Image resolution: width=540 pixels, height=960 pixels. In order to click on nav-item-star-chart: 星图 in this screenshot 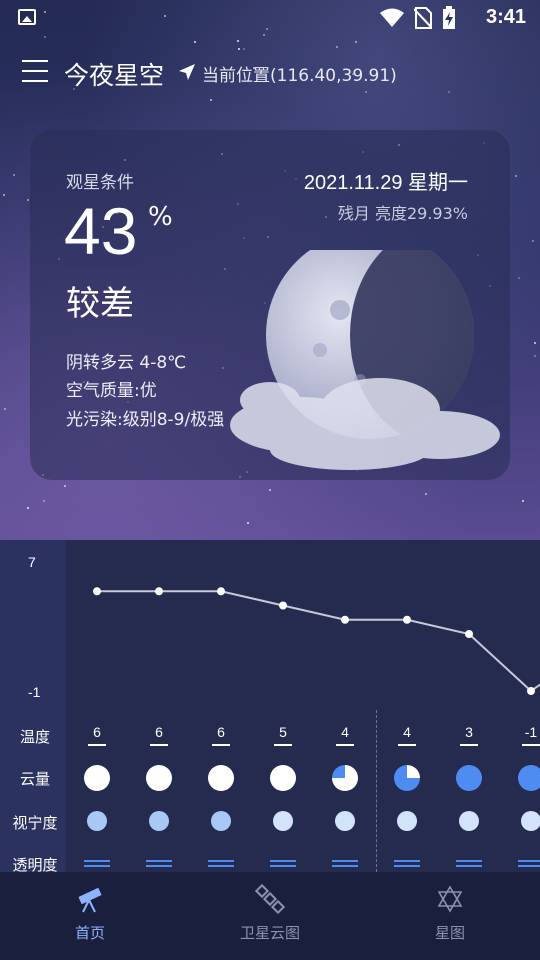, I will do `click(450, 913)`.